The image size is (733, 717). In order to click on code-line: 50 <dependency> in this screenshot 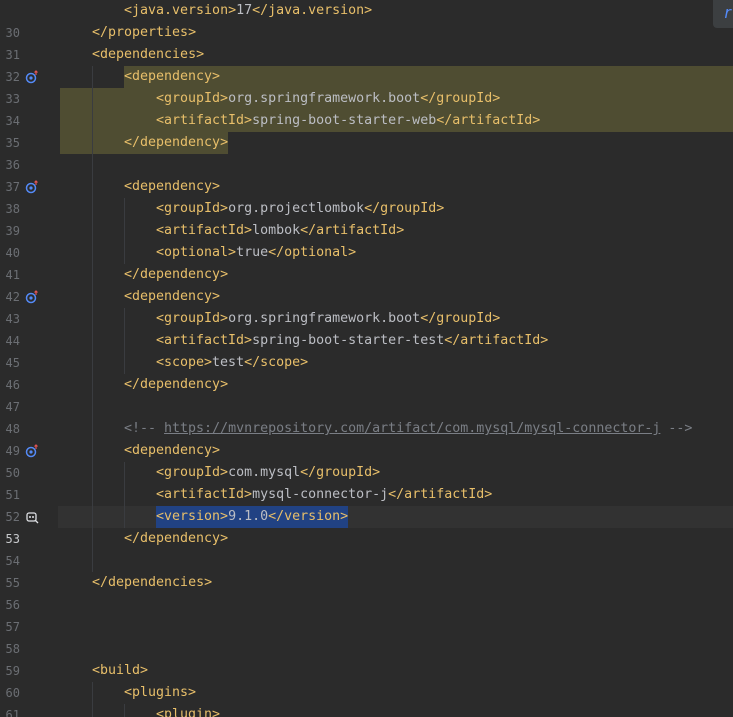, I will do `click(366, 460)`.